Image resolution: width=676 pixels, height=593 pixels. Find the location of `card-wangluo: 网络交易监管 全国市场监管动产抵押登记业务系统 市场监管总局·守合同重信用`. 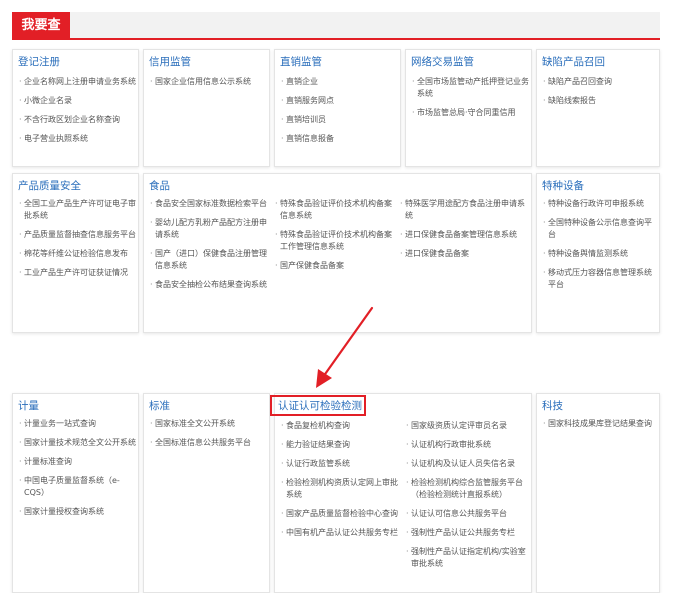

card-wangluo: 网络交易监管 全国市场监管动产抵押登记业务系统 市场监管总局·守合同重信用 is located at coordinates (468, 108).